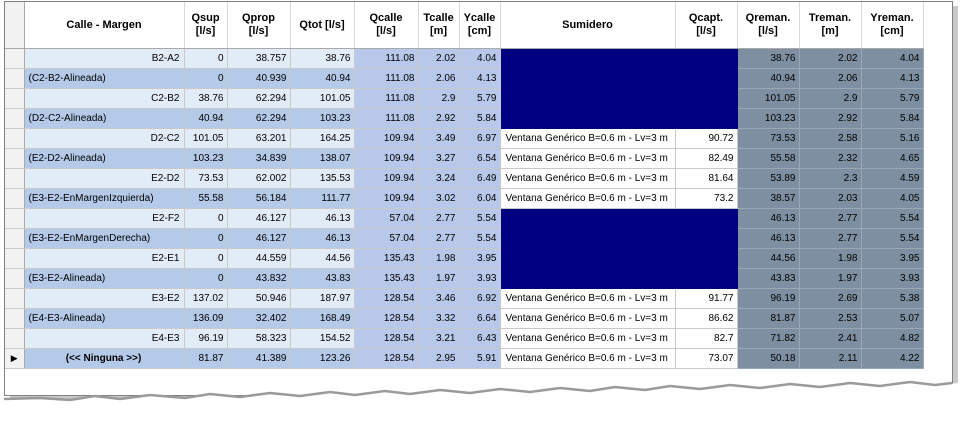 Image resolution: width=965 pixels, height=433 pixels. Describe the element at coordinates (480, 98) in the screenshot. I see `cell-ycalle: 5.79` at that location.